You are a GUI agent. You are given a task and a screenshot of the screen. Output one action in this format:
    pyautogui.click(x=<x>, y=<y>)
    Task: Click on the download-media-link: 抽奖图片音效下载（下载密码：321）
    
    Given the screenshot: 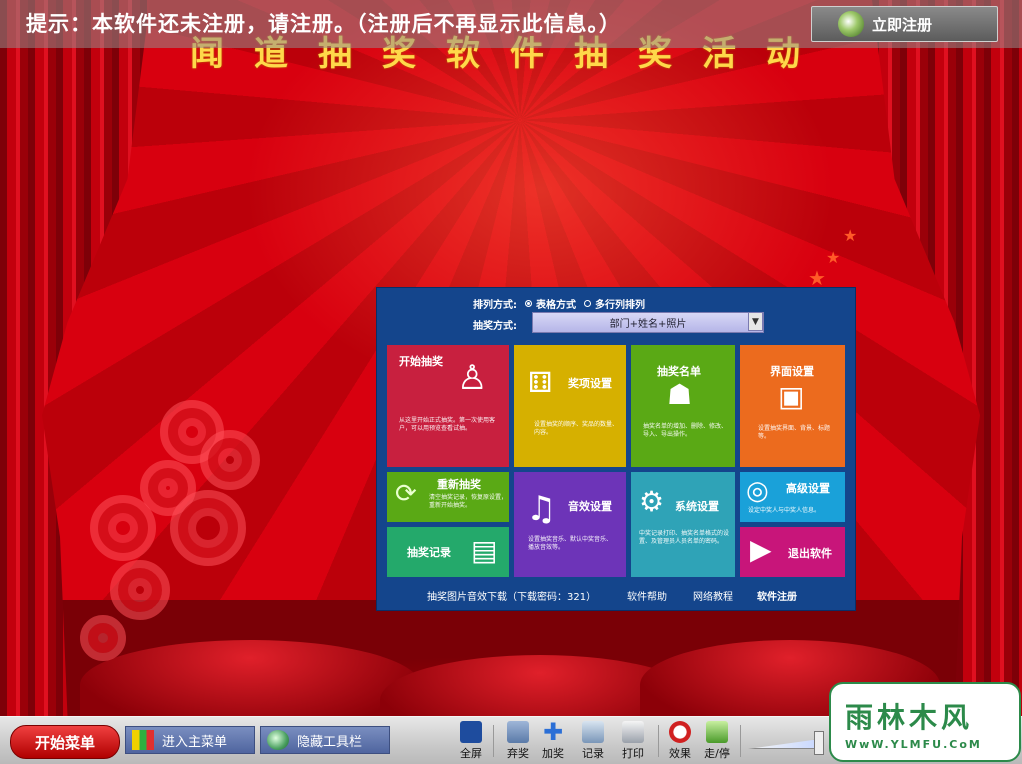 What is the action you would take?
    pyautogui.click(x=511, y=595)
    